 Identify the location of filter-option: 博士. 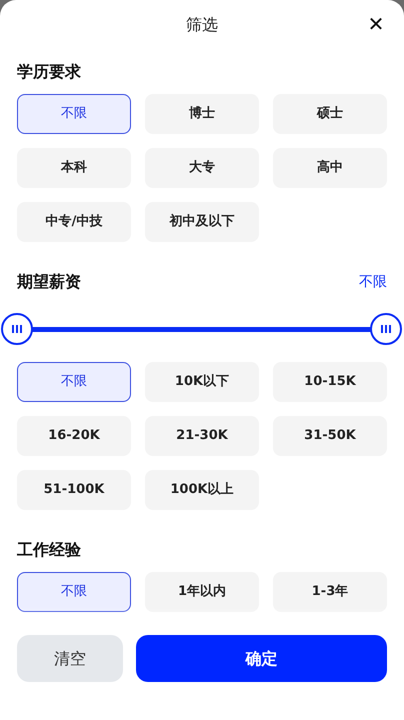
(202, 114).